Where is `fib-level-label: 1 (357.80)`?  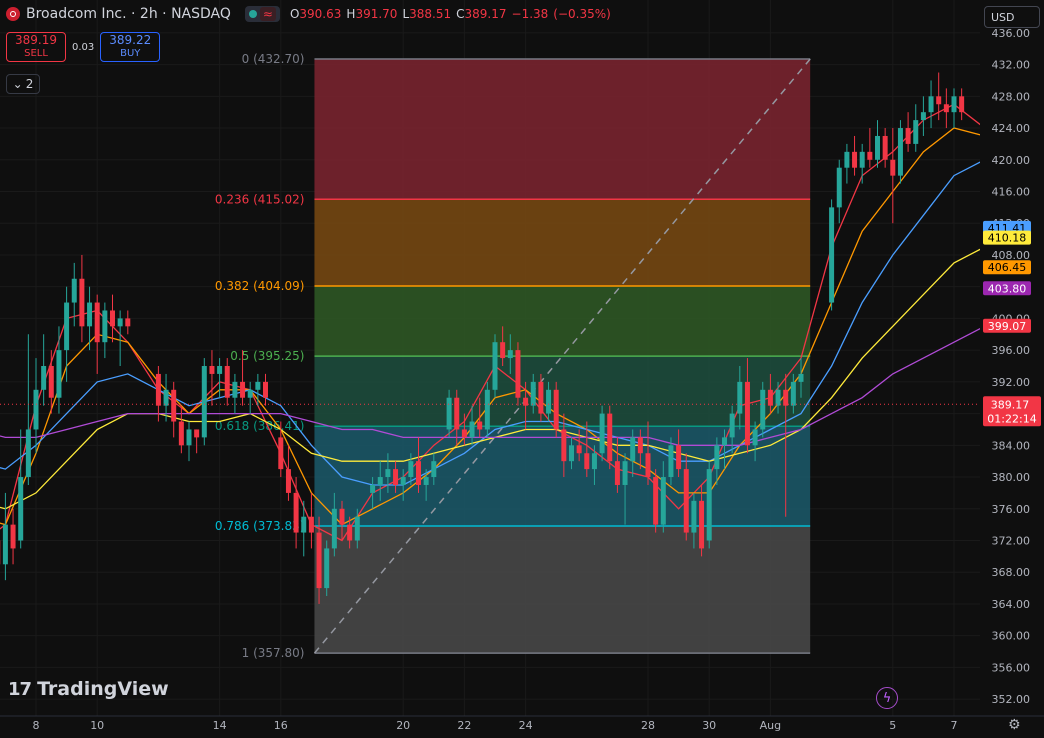
fib-level-label: 1 (357.80) is located at coordinates (273, 653).